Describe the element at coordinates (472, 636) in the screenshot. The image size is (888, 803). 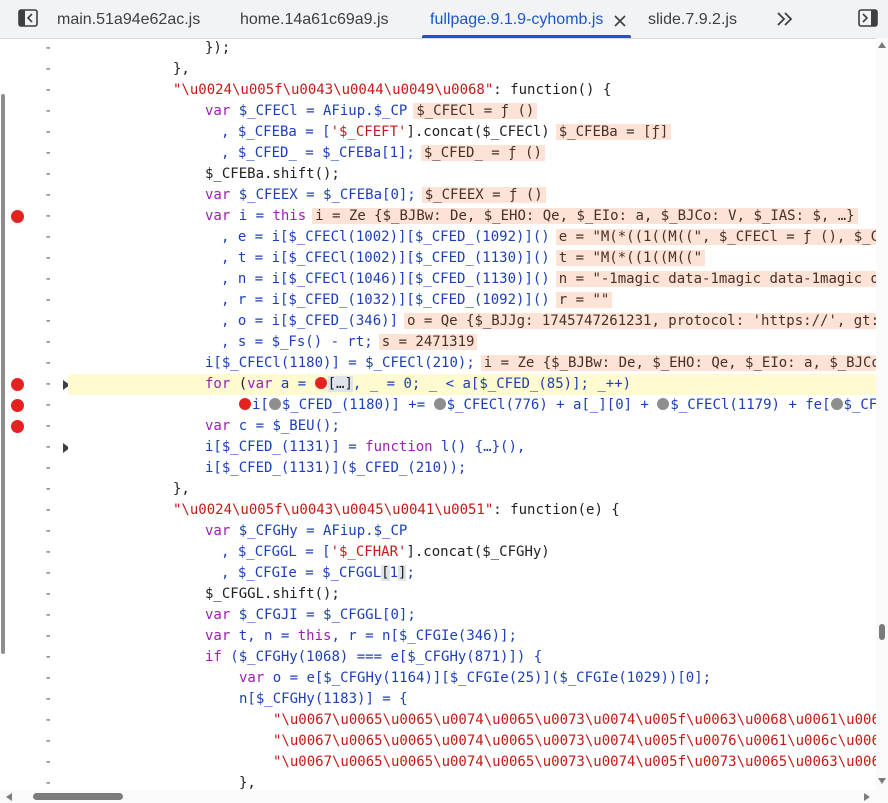
I see `code-line: var t, n = this, r = n[$_CFGIe(346)];` at that location.